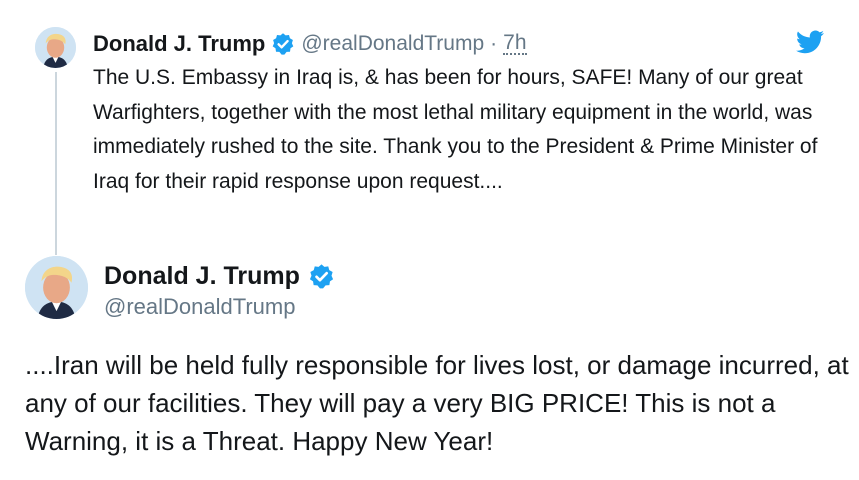 Image resolution: width=859 pixels, height=480 pixels. What do you see at coordinates (56, 163) in the screenshot?
I see `thread-connector-line` at bounding box center [56, 163].